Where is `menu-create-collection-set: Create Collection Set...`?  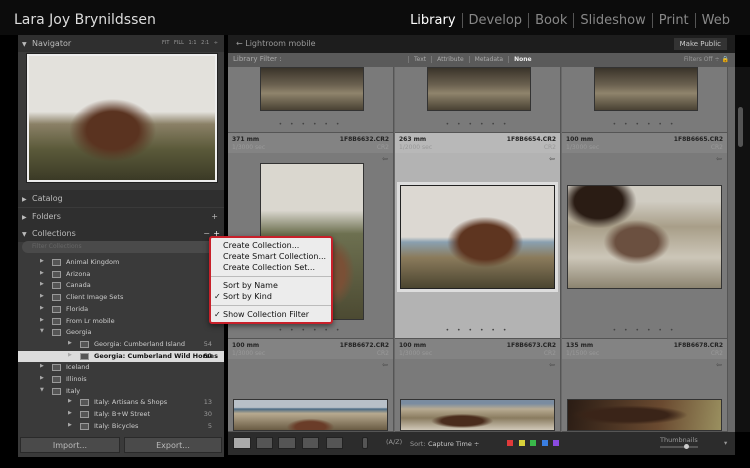
menu-create-collection-set: Create Collection Set... is located at coordinates (269, 267).